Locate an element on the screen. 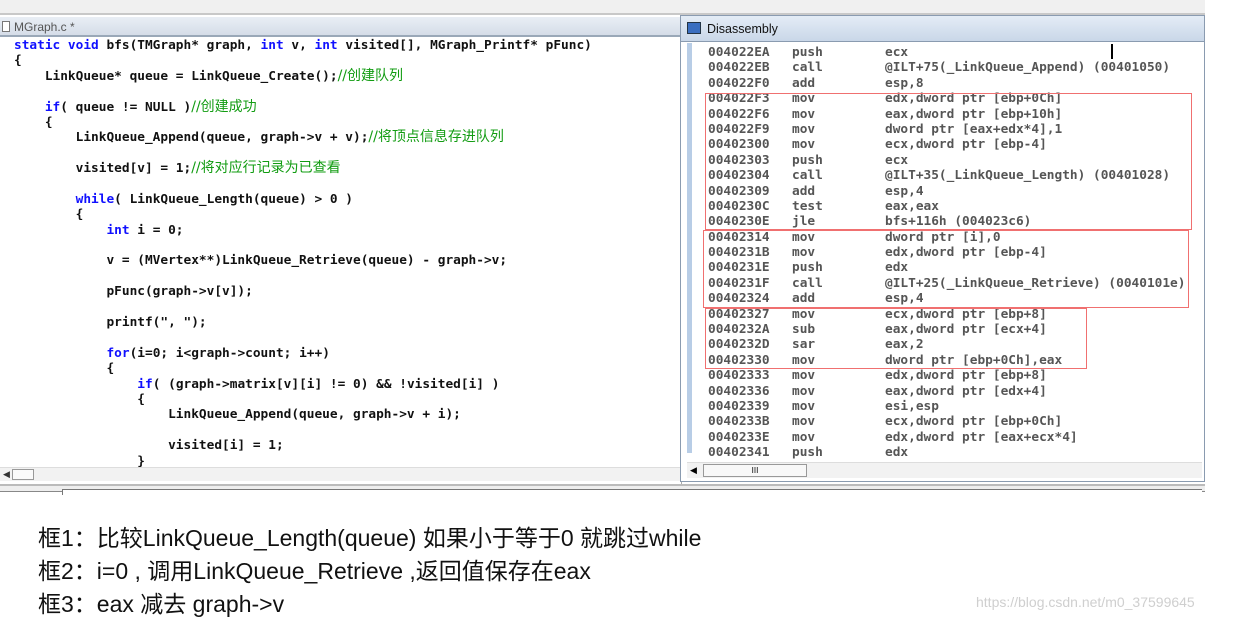  code-text: visited[v] = 1; is located at coordinates (103, 169).